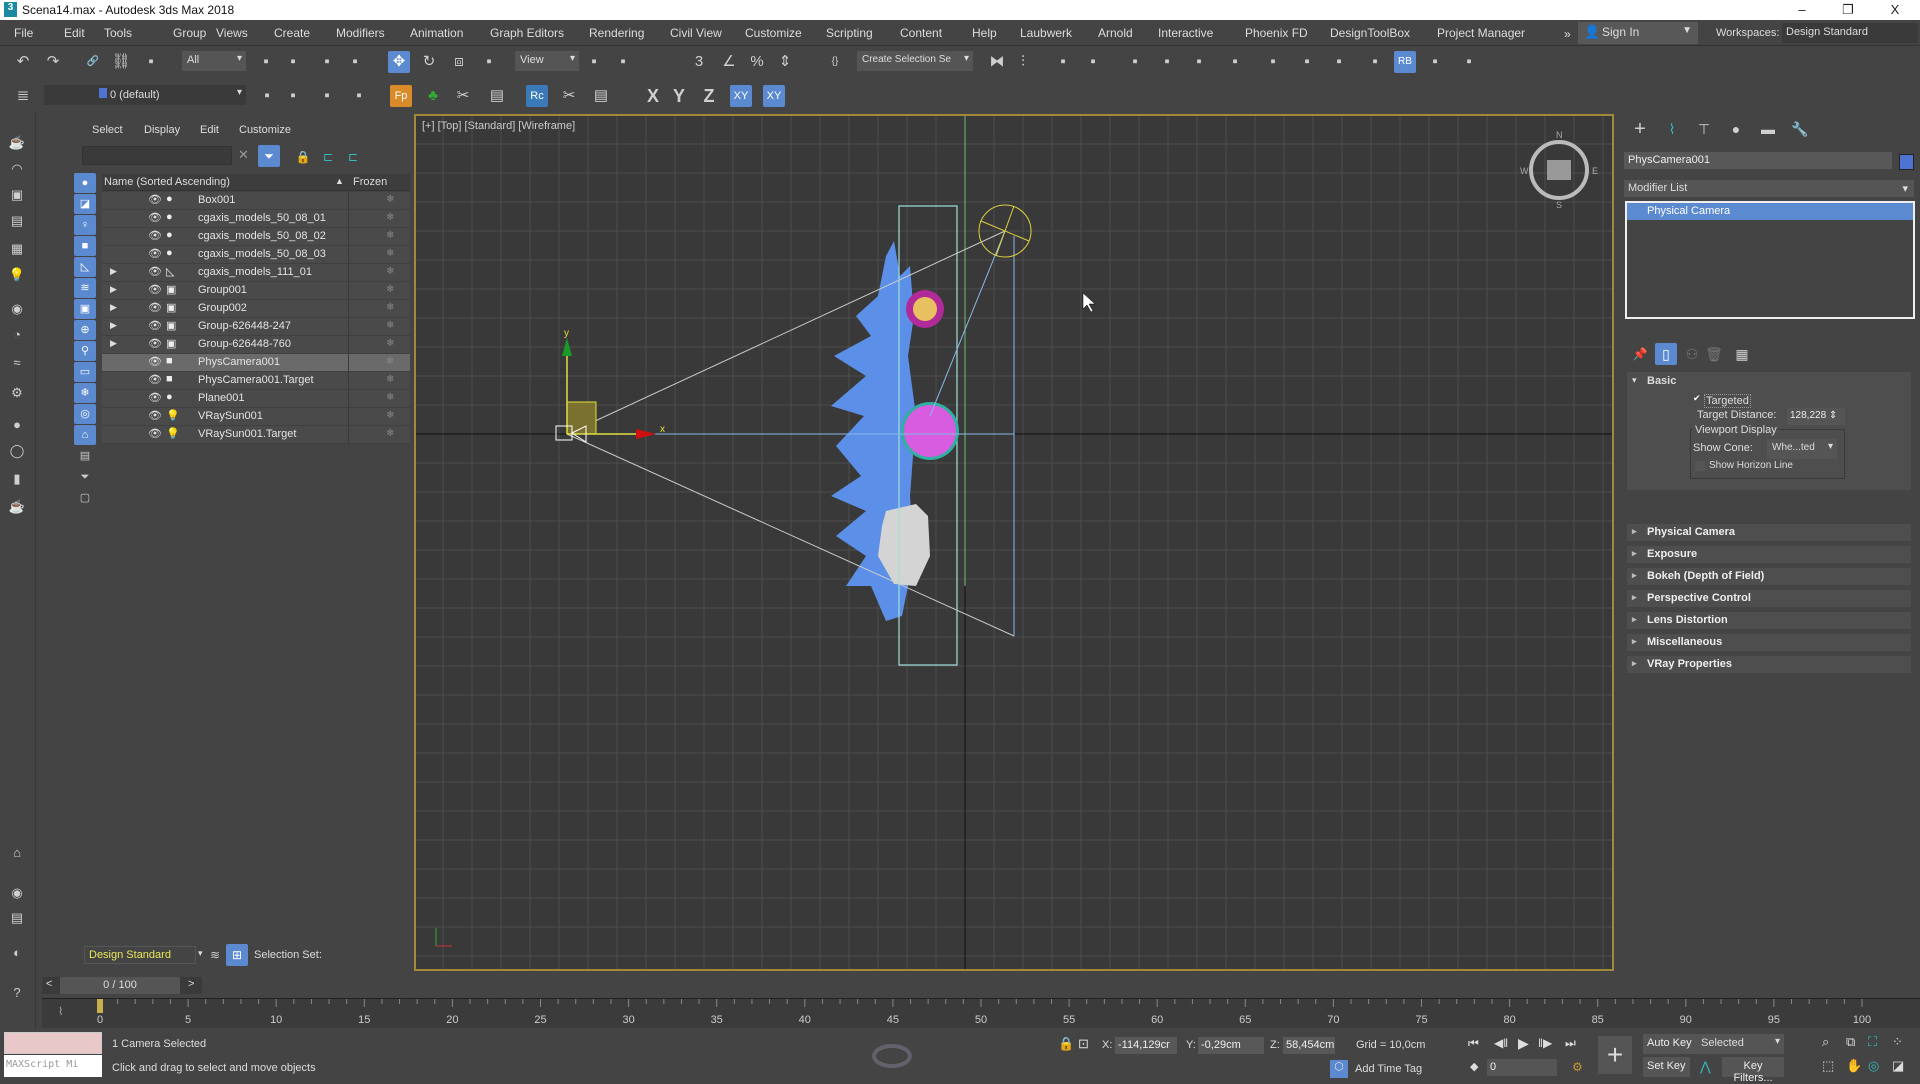  Describe the element at coordinates (17, 195) in the screenshot. I see `render-icon: ▣` at that location.